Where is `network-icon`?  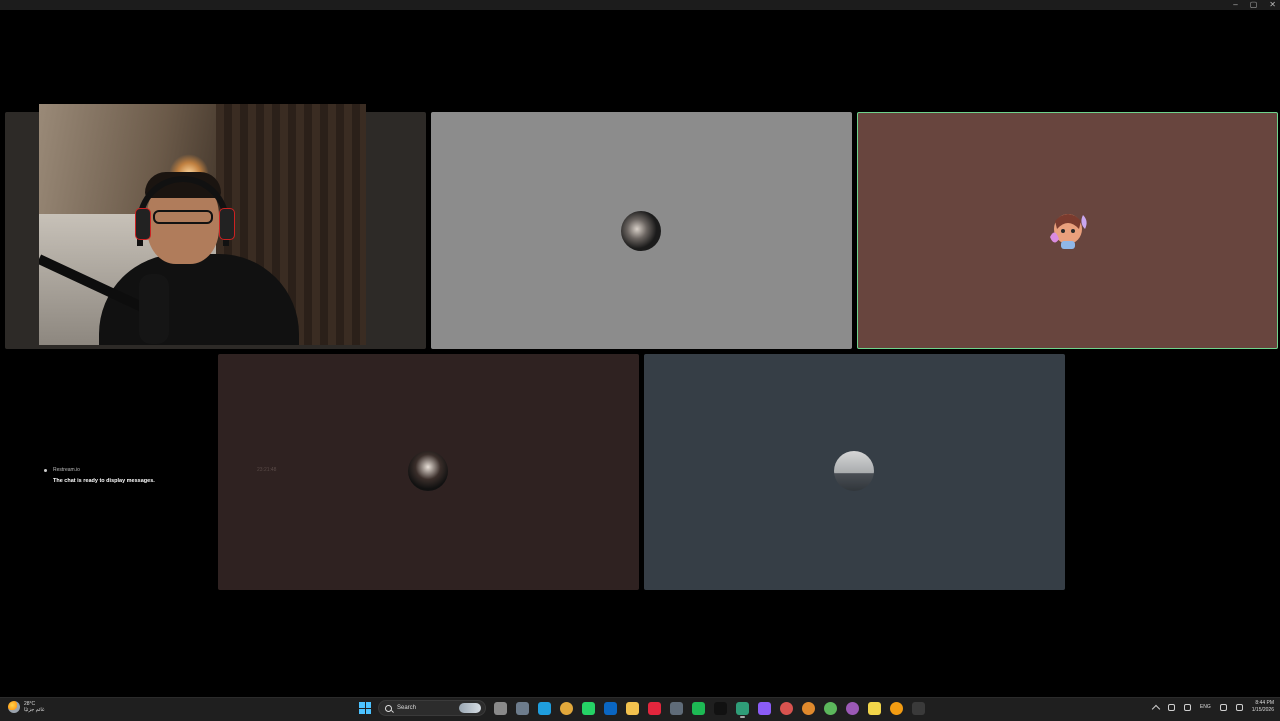
network-icon is located at coordinates (1223, 707).